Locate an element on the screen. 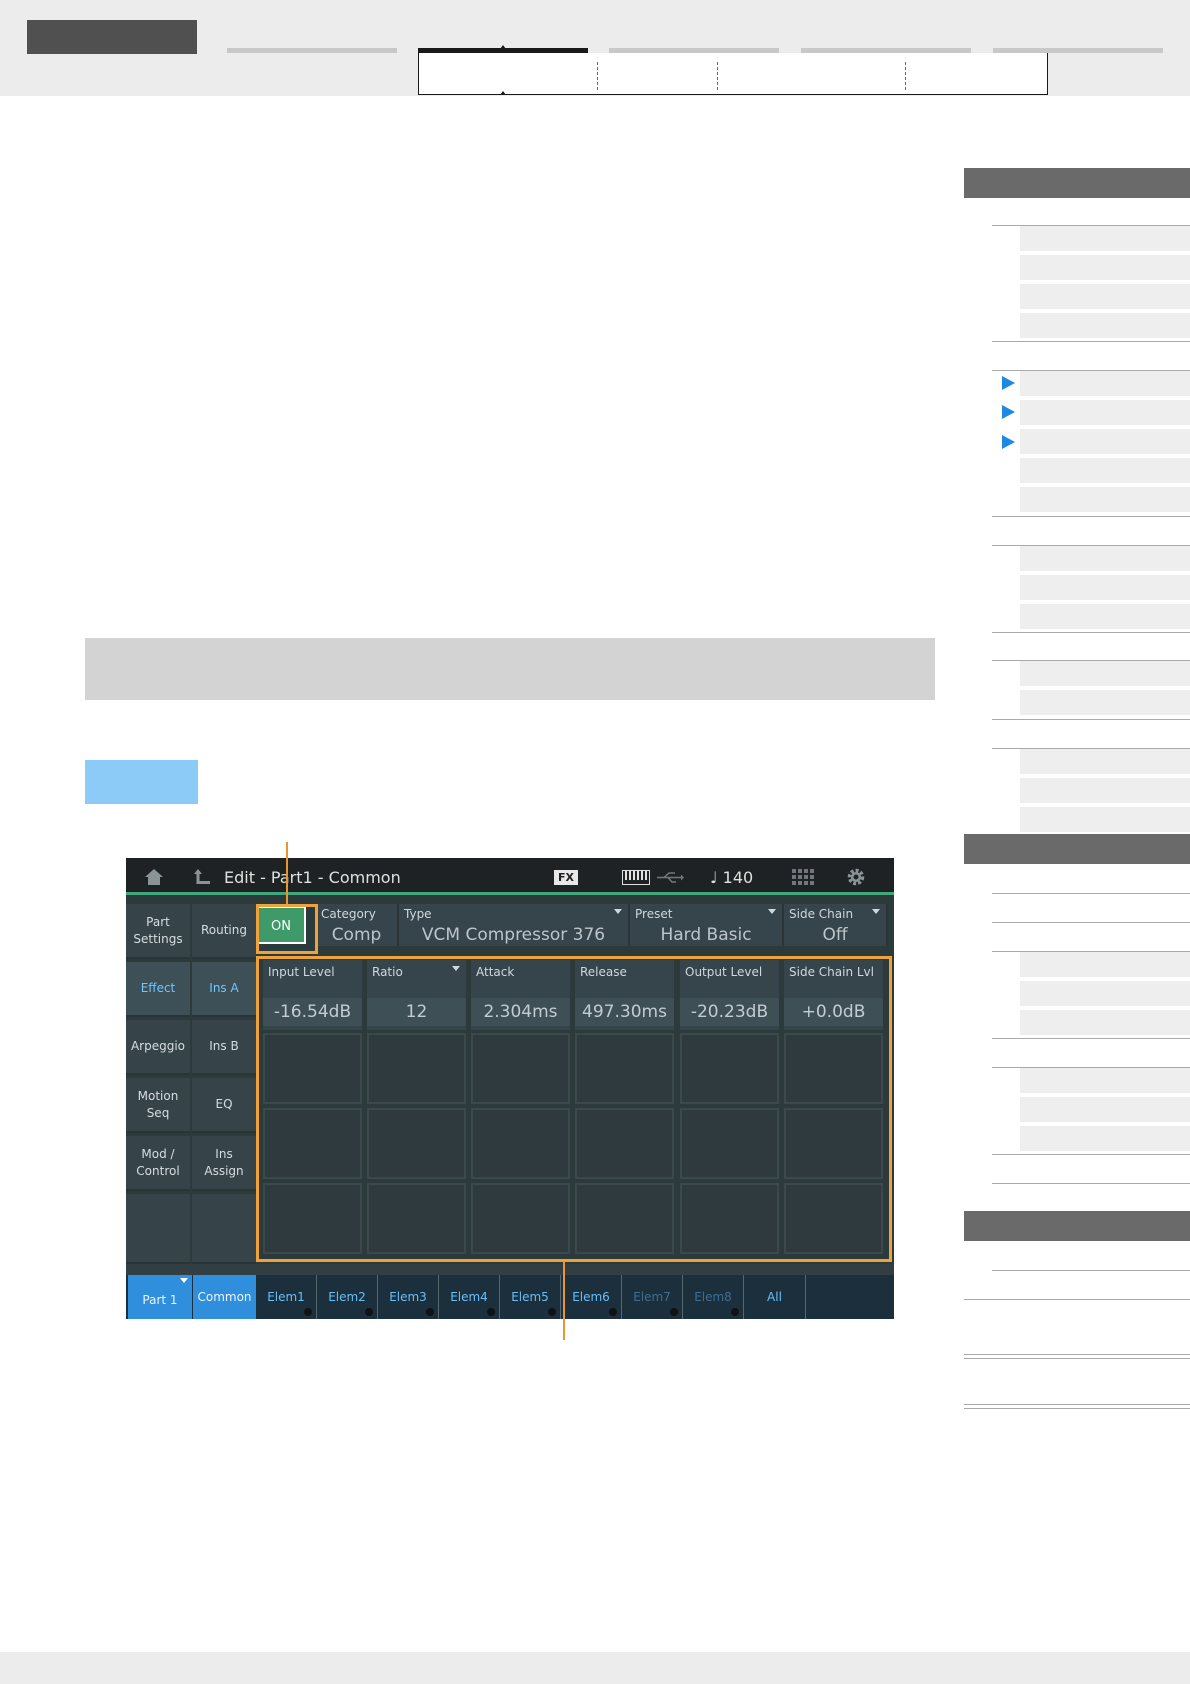 The image size is (1190, 1684). preset-selector: Preset Hard Basic is located at coordinates (707, 925).